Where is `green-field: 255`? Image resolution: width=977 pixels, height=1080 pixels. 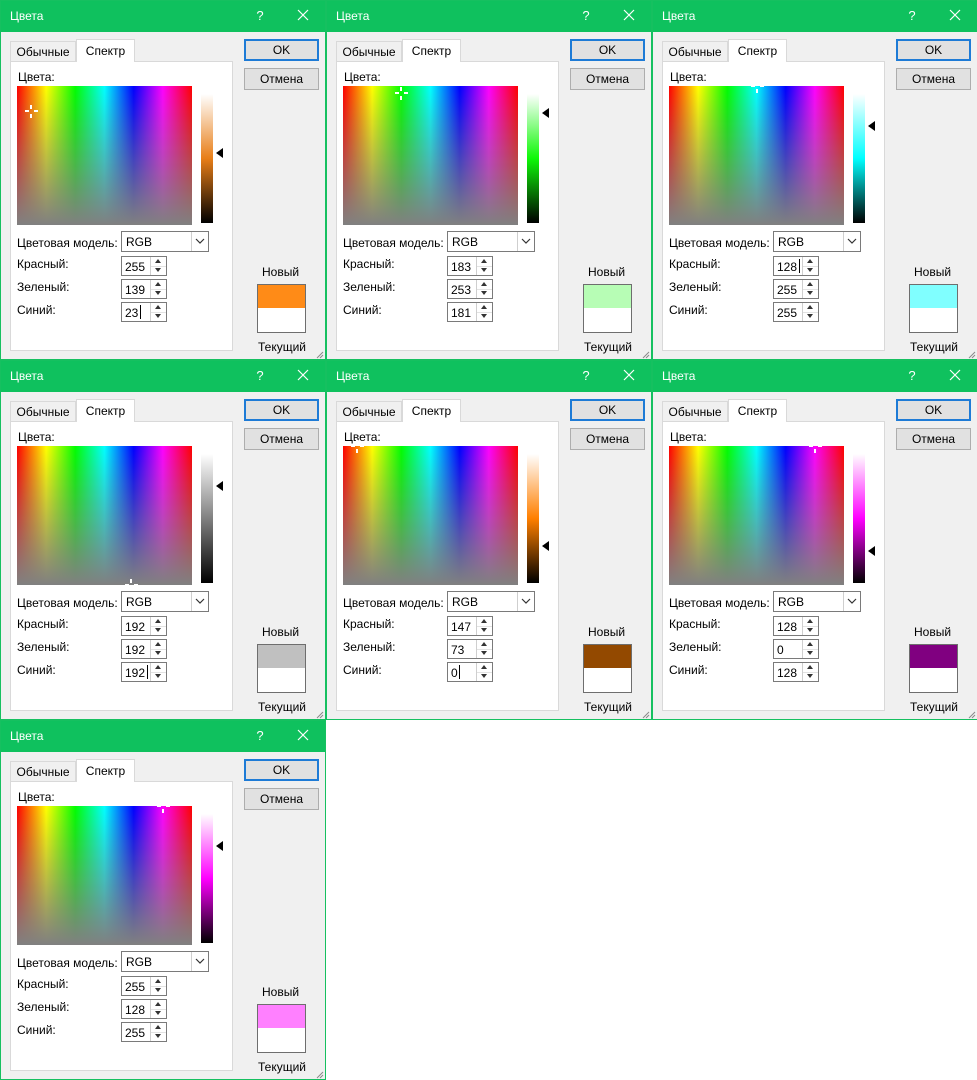 green-field: 255 is located at coordinates (796, 289).